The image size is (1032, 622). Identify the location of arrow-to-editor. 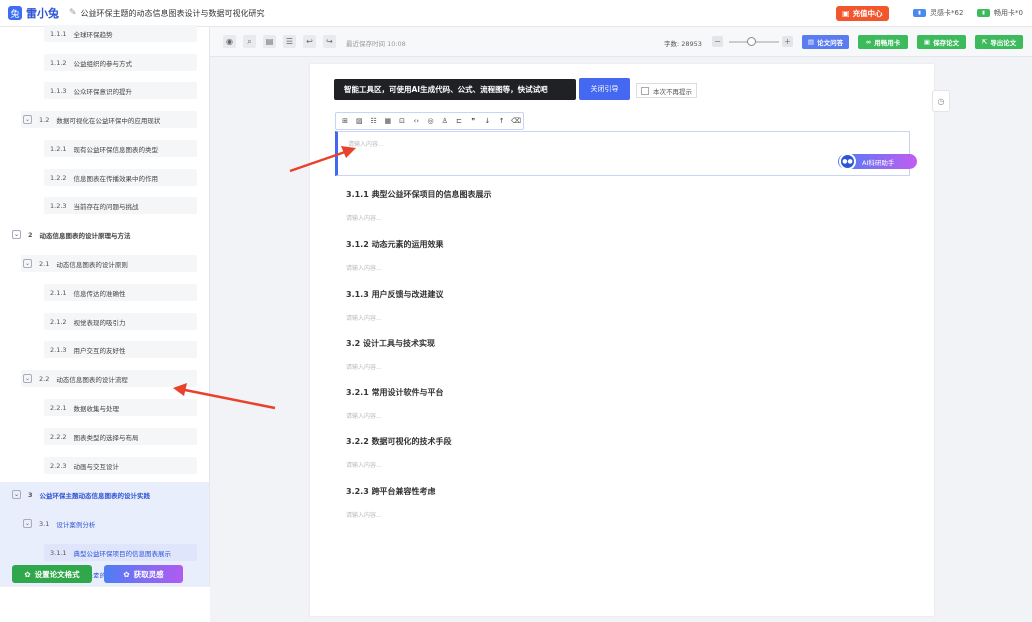
(322, 159).